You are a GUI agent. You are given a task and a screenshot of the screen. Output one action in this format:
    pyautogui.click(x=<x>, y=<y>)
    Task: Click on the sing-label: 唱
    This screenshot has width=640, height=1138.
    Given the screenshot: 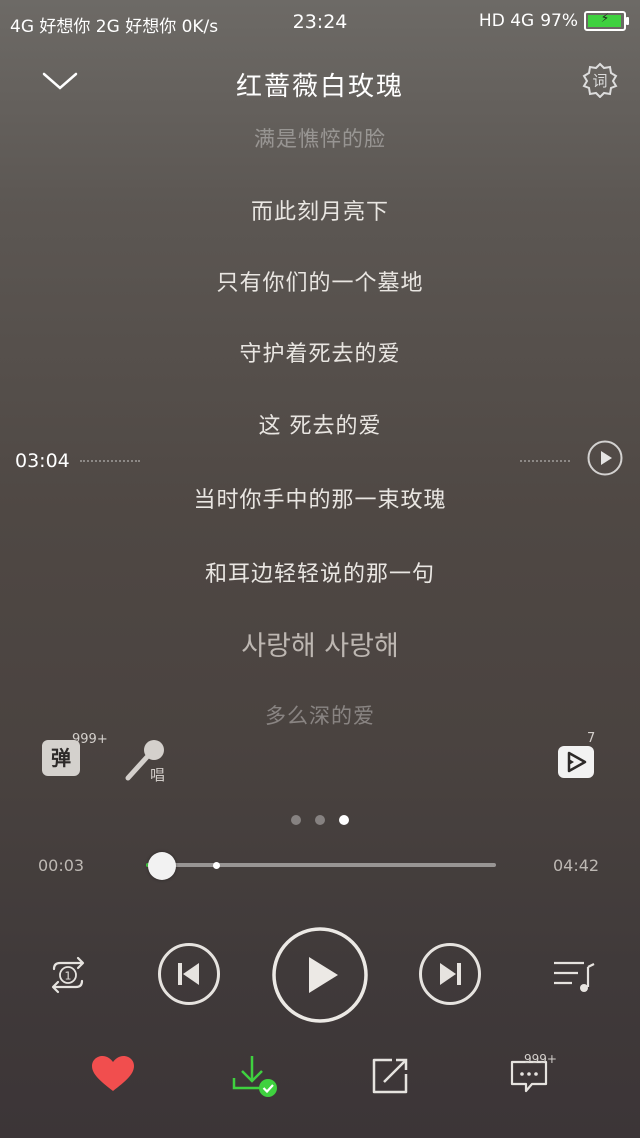 What is the action you would take?
    pyautogui.click(x=158, y=775)
    